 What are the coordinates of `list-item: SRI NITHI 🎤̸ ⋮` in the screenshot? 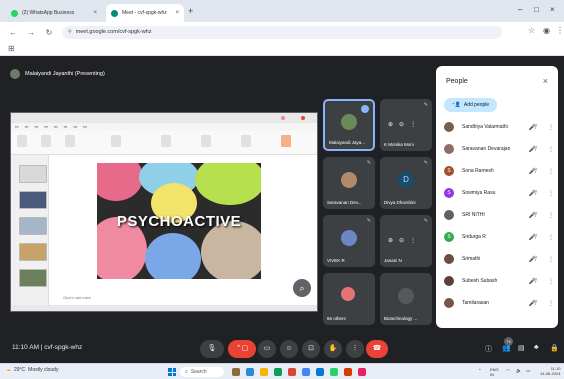 It's located at (499, 215).